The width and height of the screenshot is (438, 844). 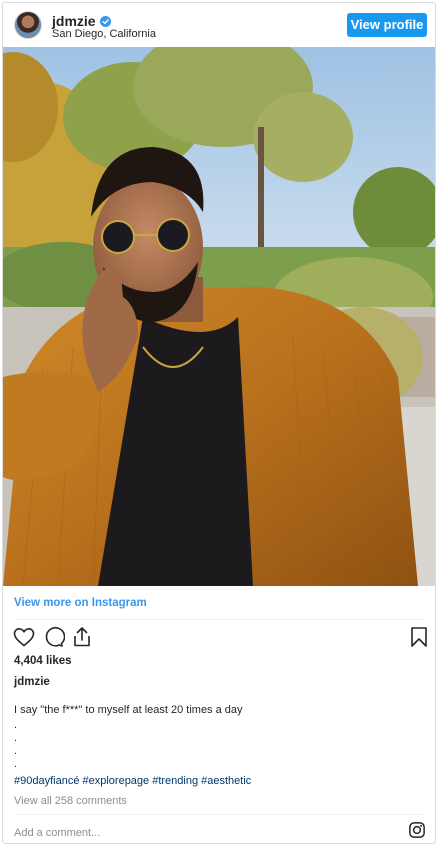 I want to click on verified-badge-icon, so click(x=105, y=21).